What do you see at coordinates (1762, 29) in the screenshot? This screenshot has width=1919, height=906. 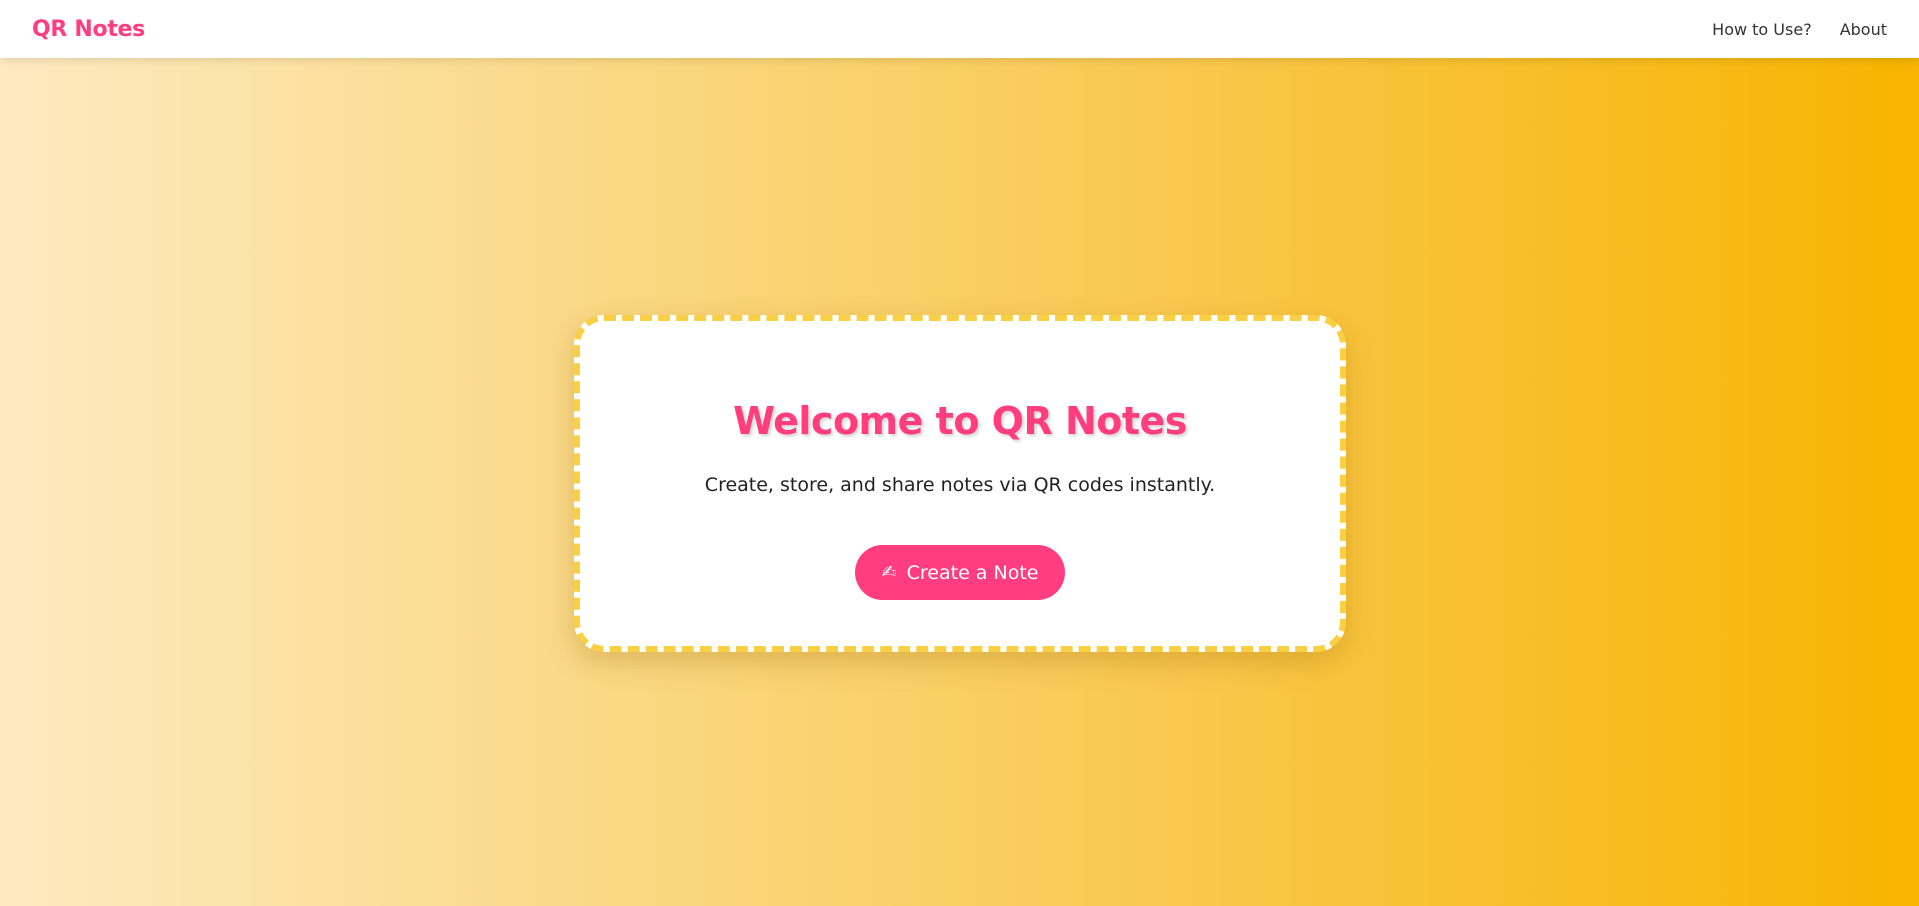 I see `nav-link-how-to-use: How to Use?` at bounding box center [1762, 29].